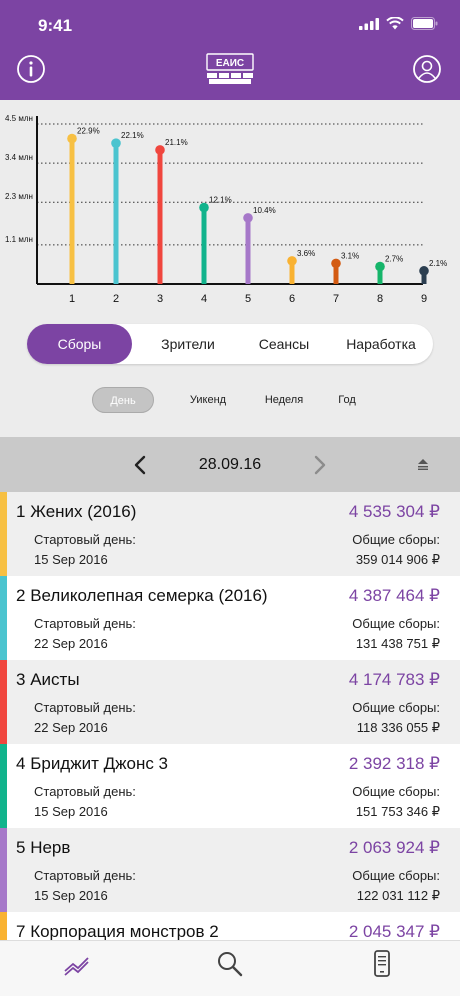  I want to click on start-day-value: 22 Sep 2016, so click(71, 727).